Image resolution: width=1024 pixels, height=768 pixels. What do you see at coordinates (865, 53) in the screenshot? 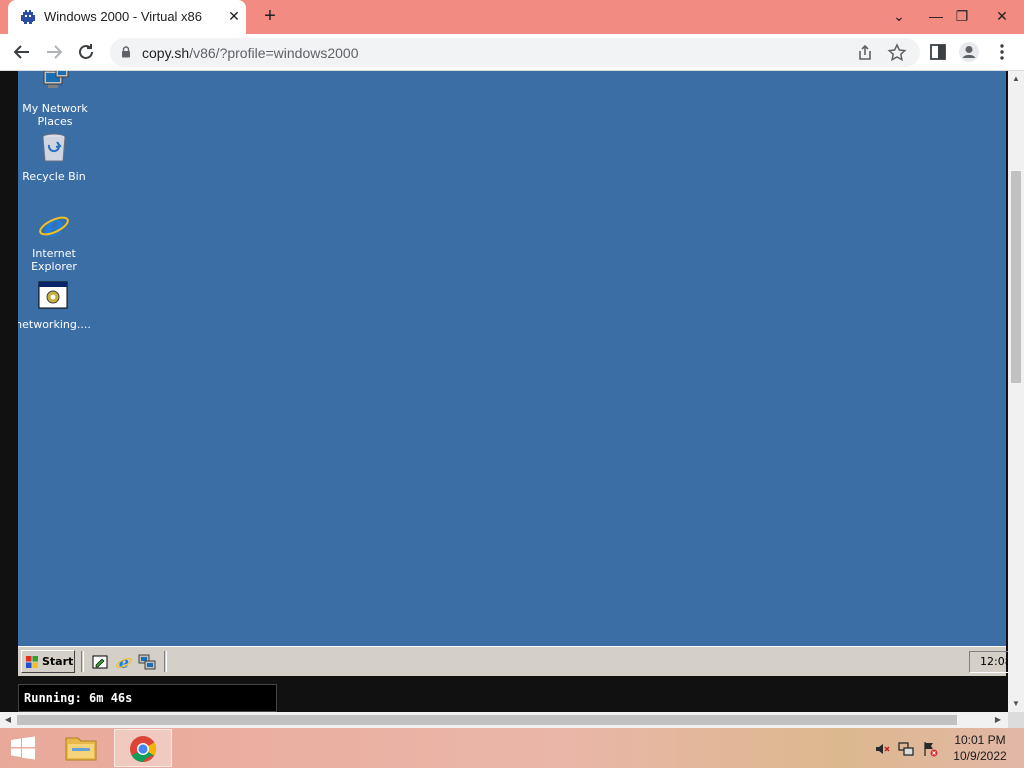
I see `share-icon` at bounding box center [865, 53].